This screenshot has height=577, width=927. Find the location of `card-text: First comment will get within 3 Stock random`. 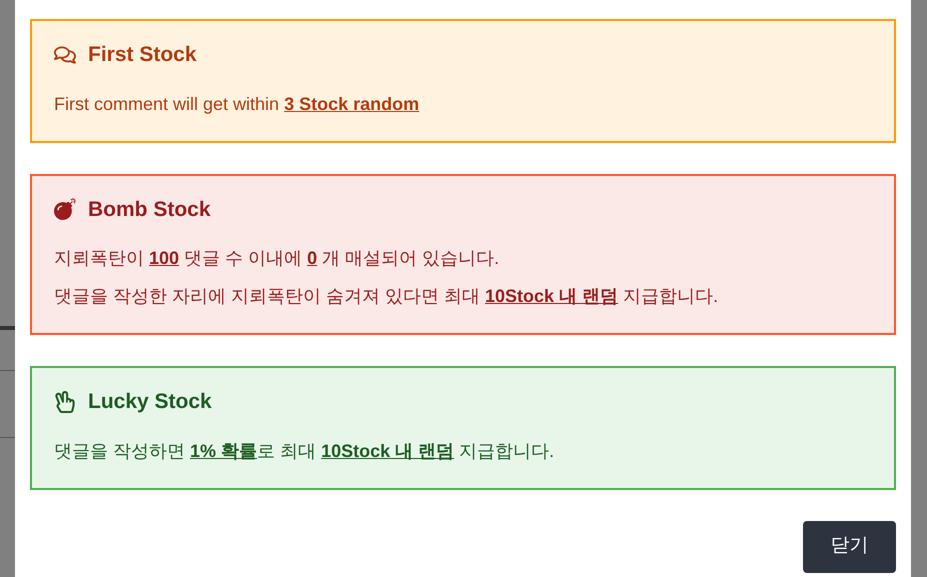

card-text: First comment will get within 3 Stock random is located at coordinates (237, 104).